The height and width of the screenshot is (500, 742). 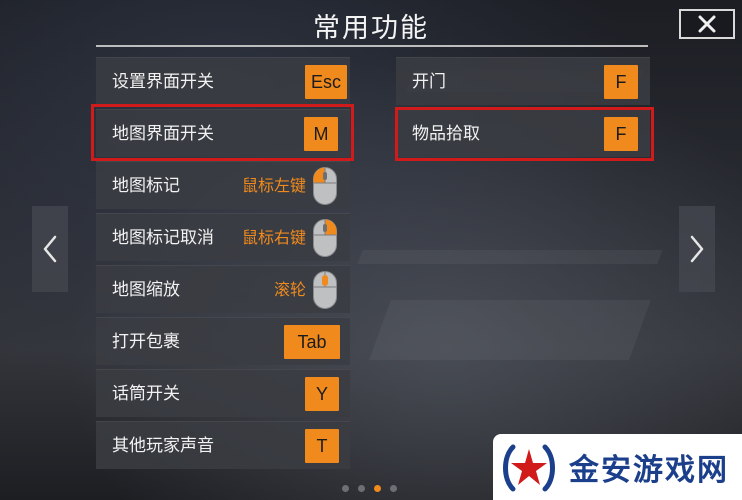 I want to click on prev-page-button, so click(x=50, y=249).